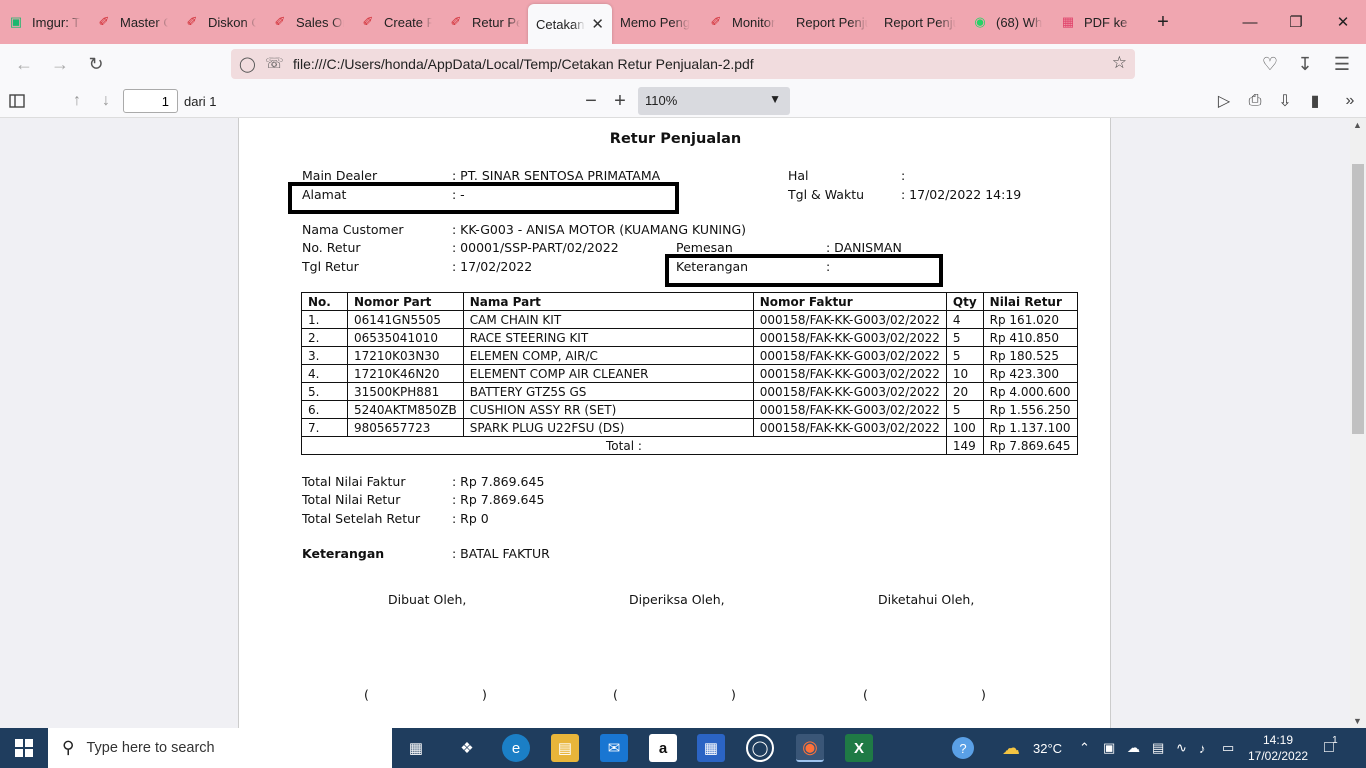 The height and width of the screenshot is (768, 1366). What do you see at coordinates (570, 24) in the screenshot?
I see `tab-6: Cetakan R ✕` at bounding box center [570, 24].